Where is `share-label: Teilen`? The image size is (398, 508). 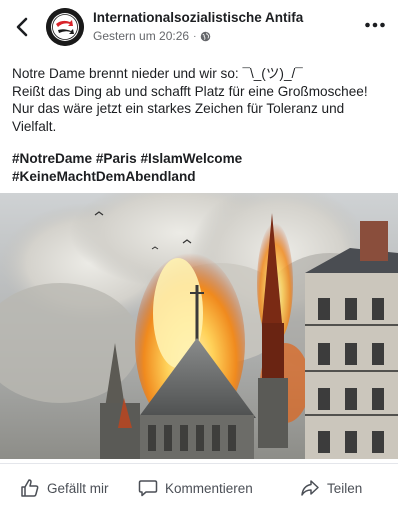 share-label: Teilen is located at coordinates (345, 488).